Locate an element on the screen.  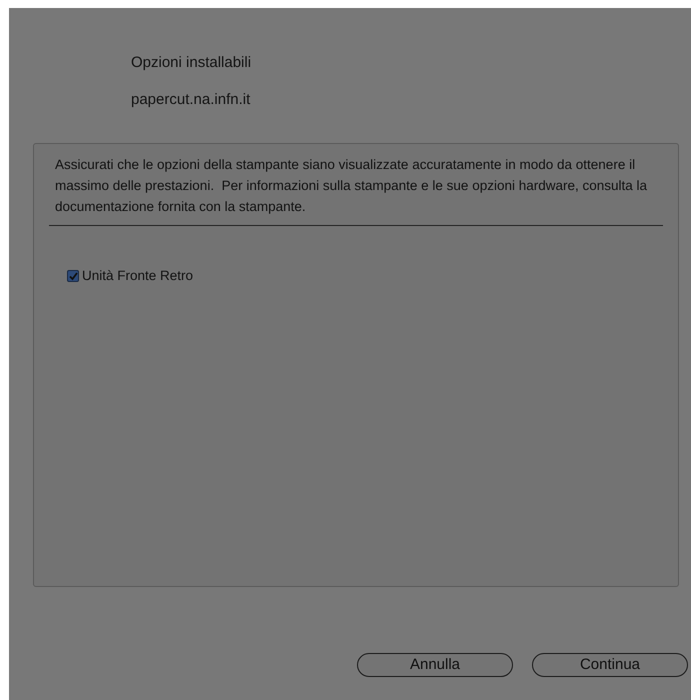
checkmark-icon is located at coordinates (73, 276).